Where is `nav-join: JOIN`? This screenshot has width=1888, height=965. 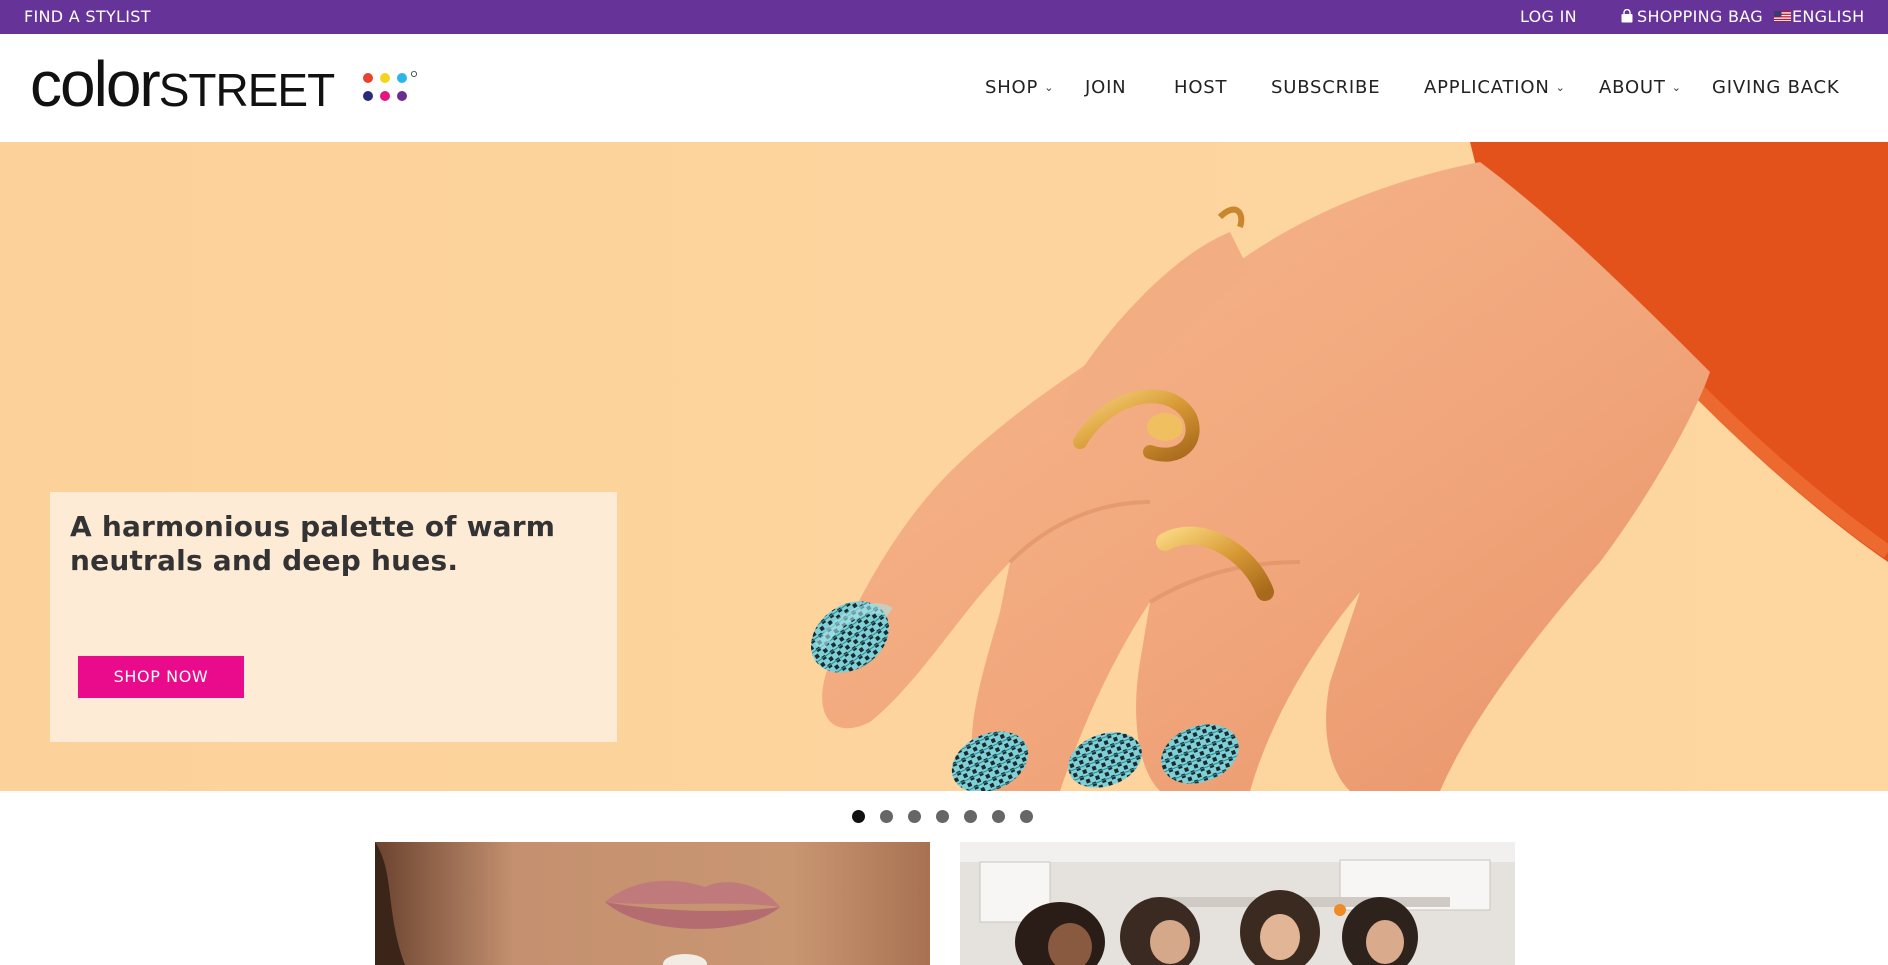
nav-join: JOIN is located at coordinates (1105, 88).